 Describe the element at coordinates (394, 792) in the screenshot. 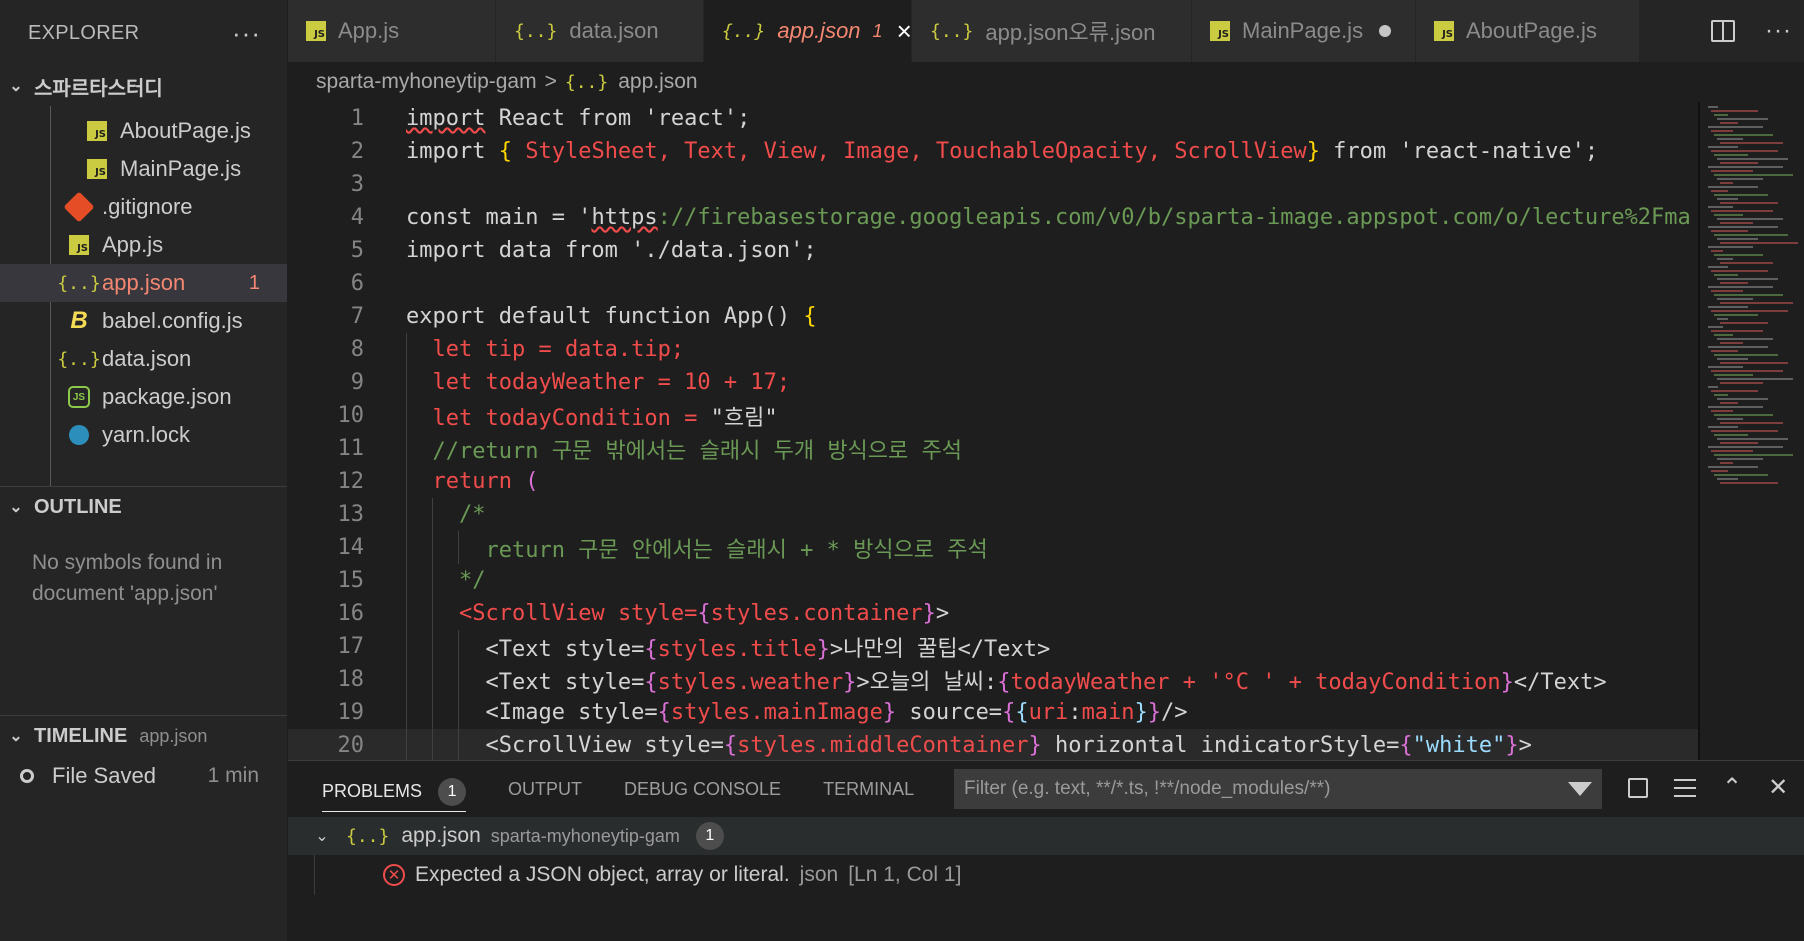

I see `tab-problems: PROBLEMS 1` at that location.